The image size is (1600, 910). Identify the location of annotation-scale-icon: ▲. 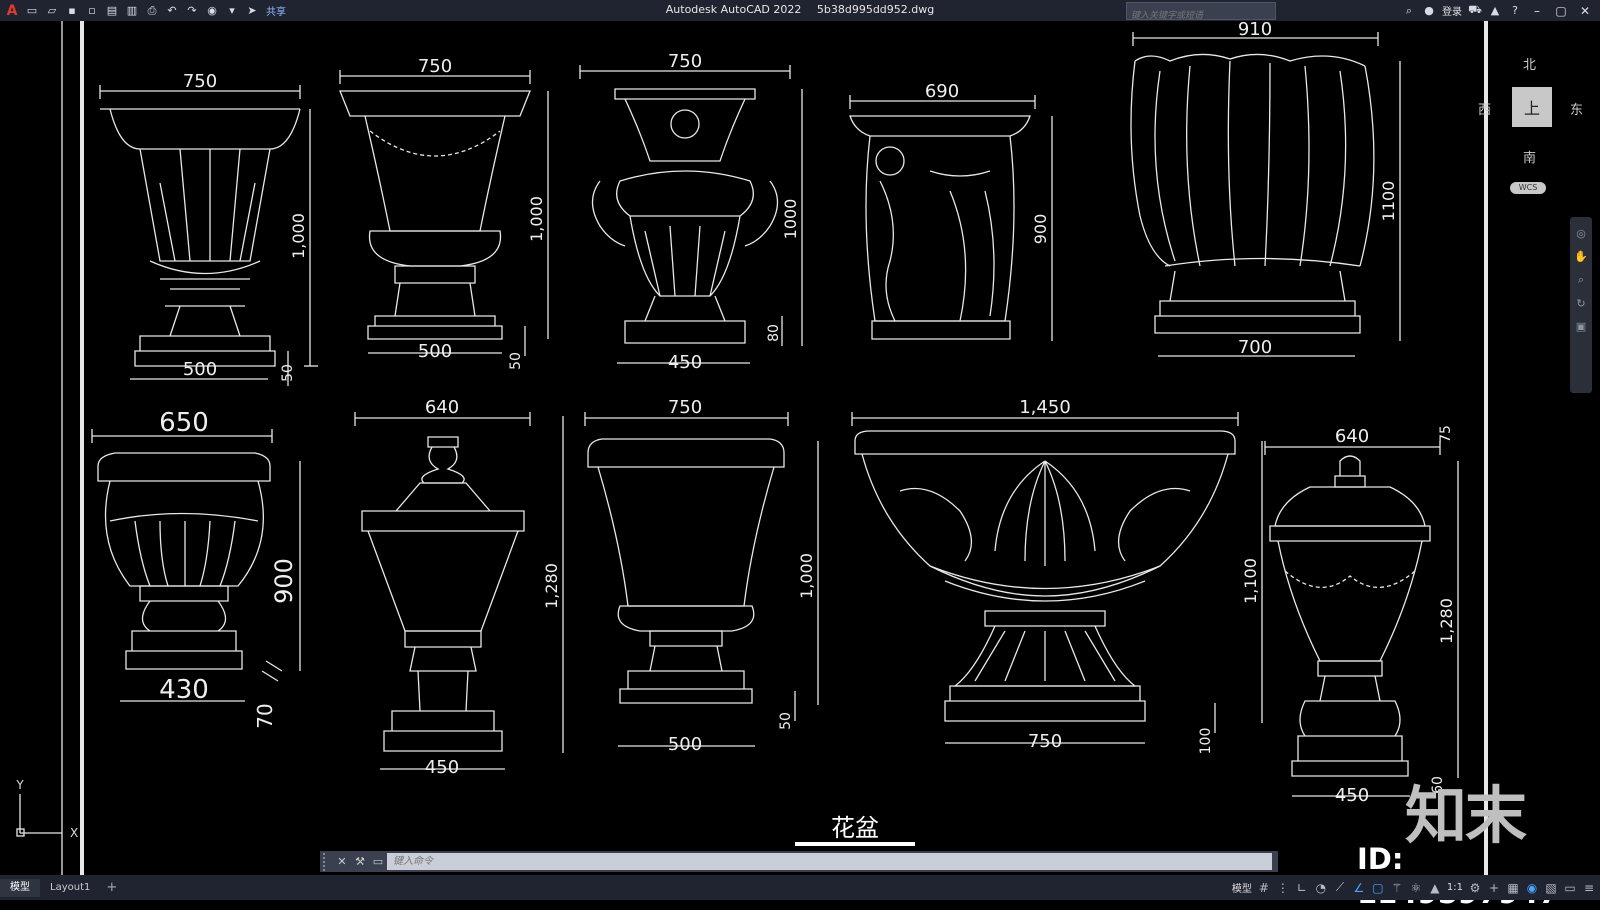
(1435, 888).